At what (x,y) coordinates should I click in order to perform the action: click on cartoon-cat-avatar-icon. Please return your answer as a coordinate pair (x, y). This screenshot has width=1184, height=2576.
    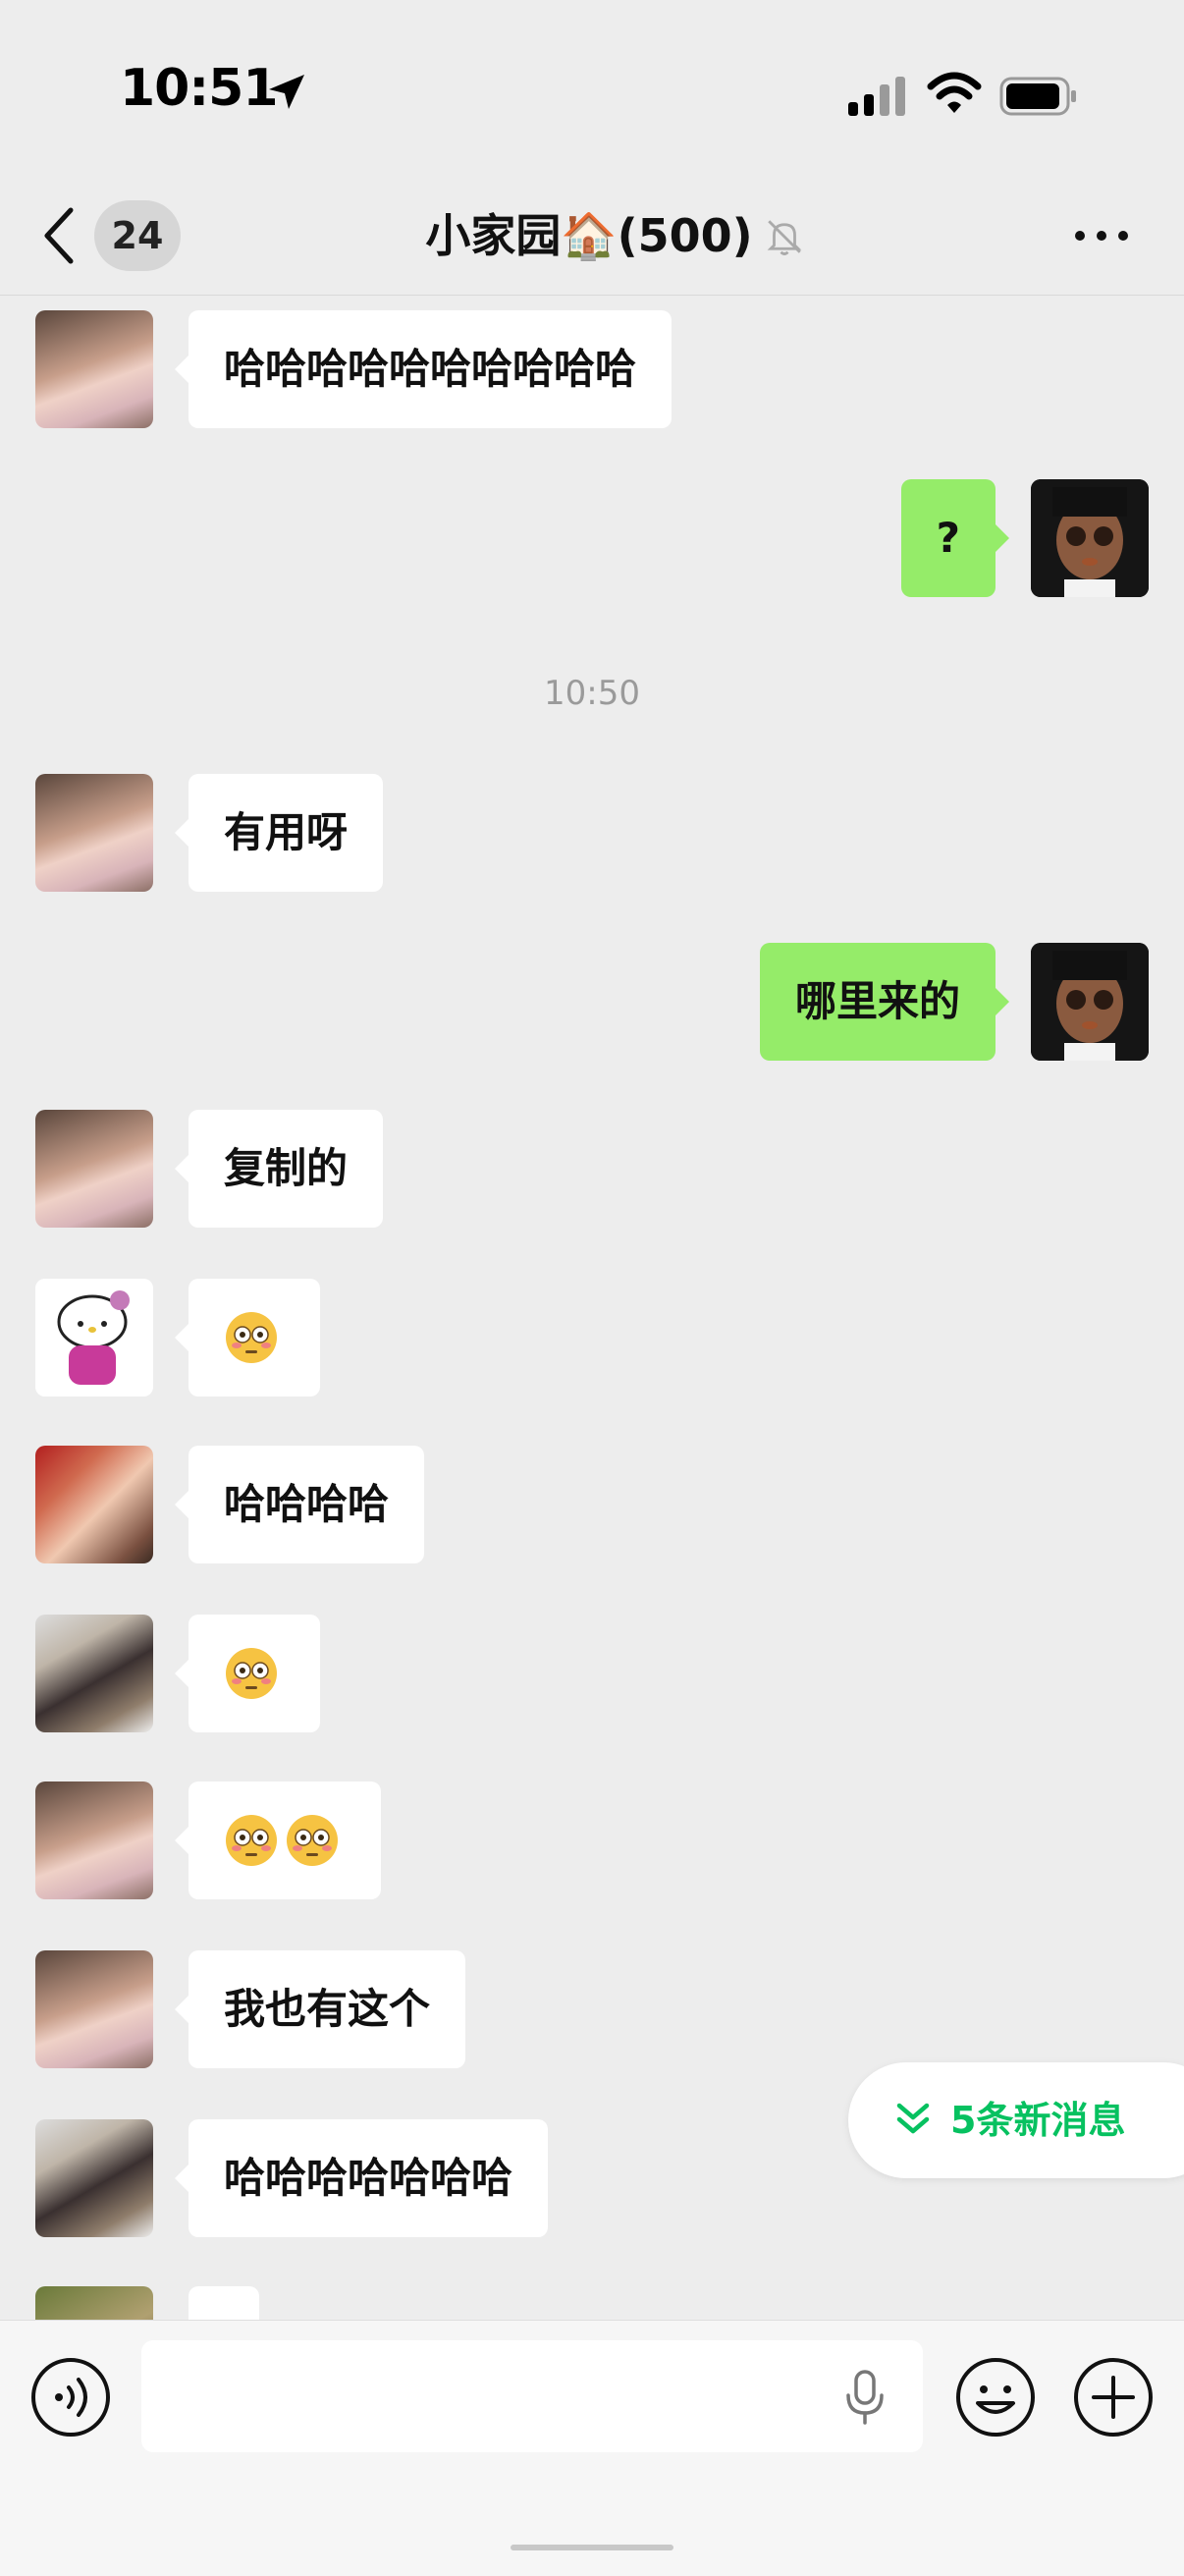
    Looking at the image, I should click on (94, 1338).